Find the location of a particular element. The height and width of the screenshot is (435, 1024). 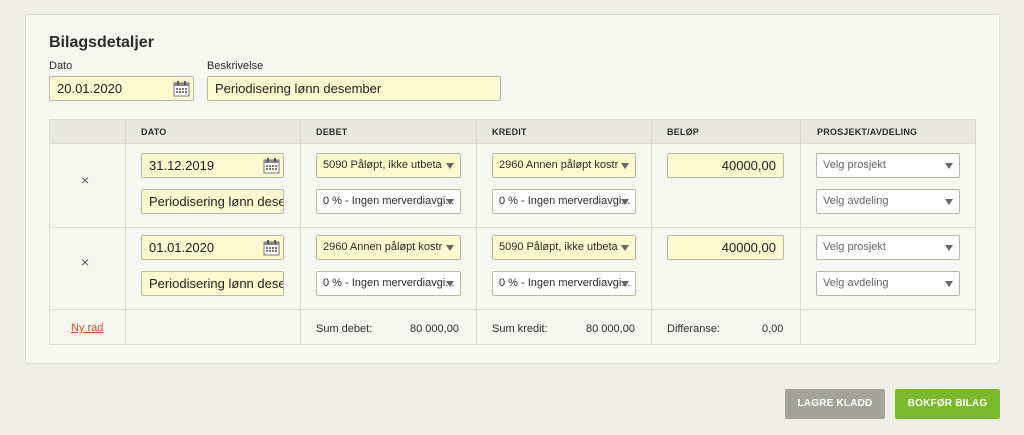

kredit-account-select: 2960 Annen påløpt kostr is located at coordinates (564, 165).